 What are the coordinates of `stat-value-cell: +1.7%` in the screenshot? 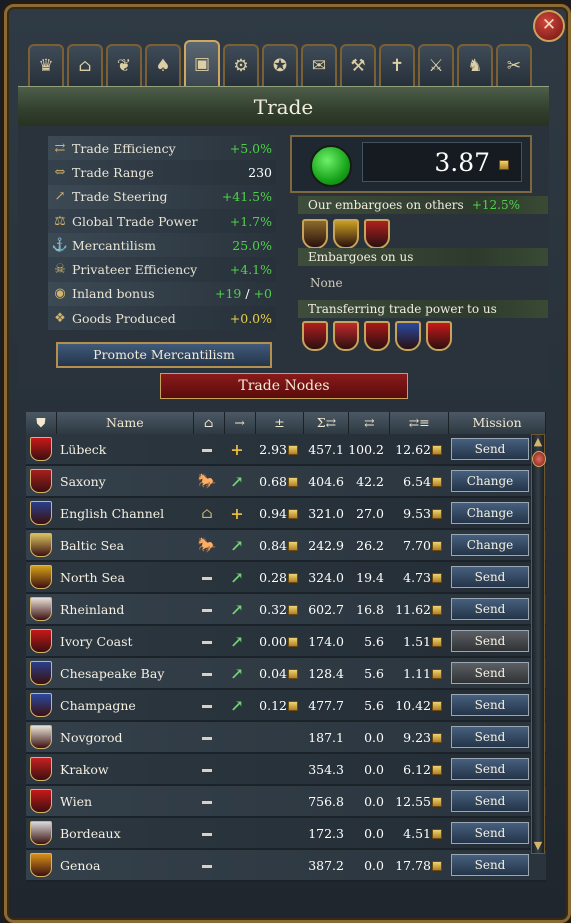 It's located at (244, 221).